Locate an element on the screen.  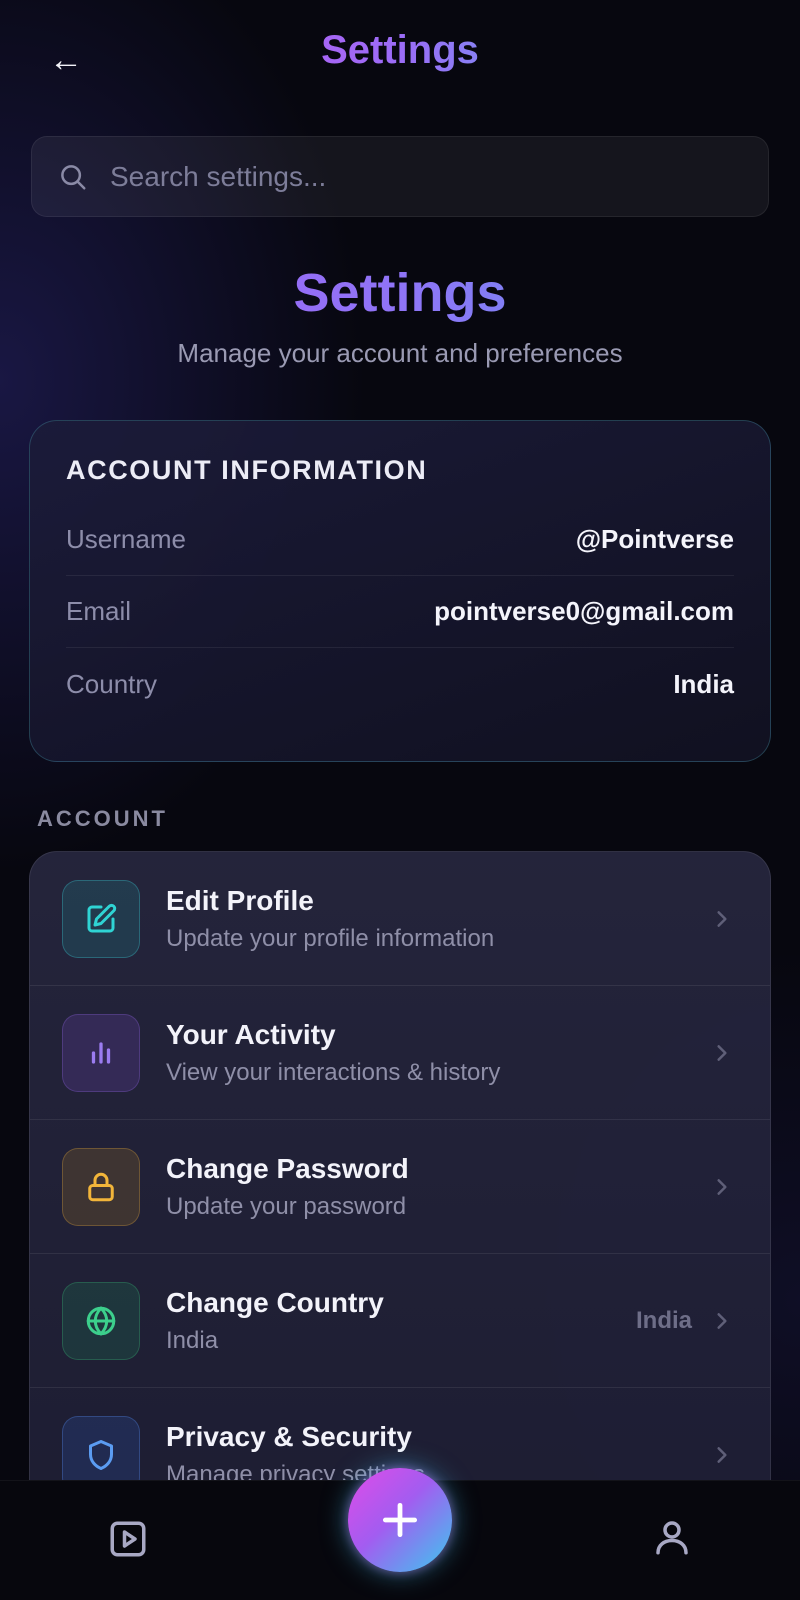
edit-icon is located at coordinates (102, 917).